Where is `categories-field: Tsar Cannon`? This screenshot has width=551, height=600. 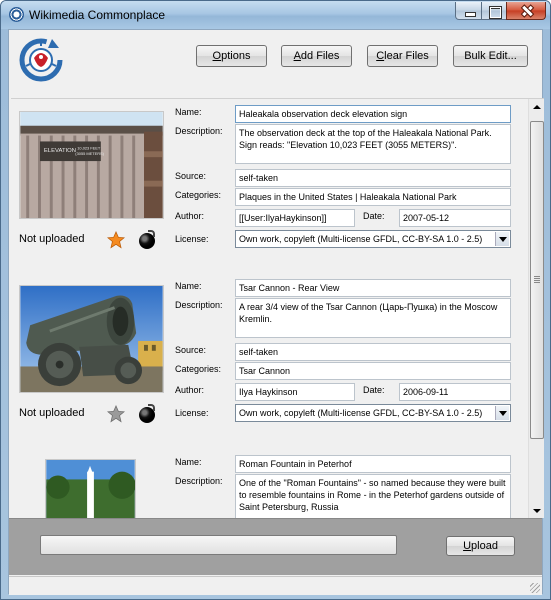 categories-field: Tsar Cannon is located at coordinates (373, 371).